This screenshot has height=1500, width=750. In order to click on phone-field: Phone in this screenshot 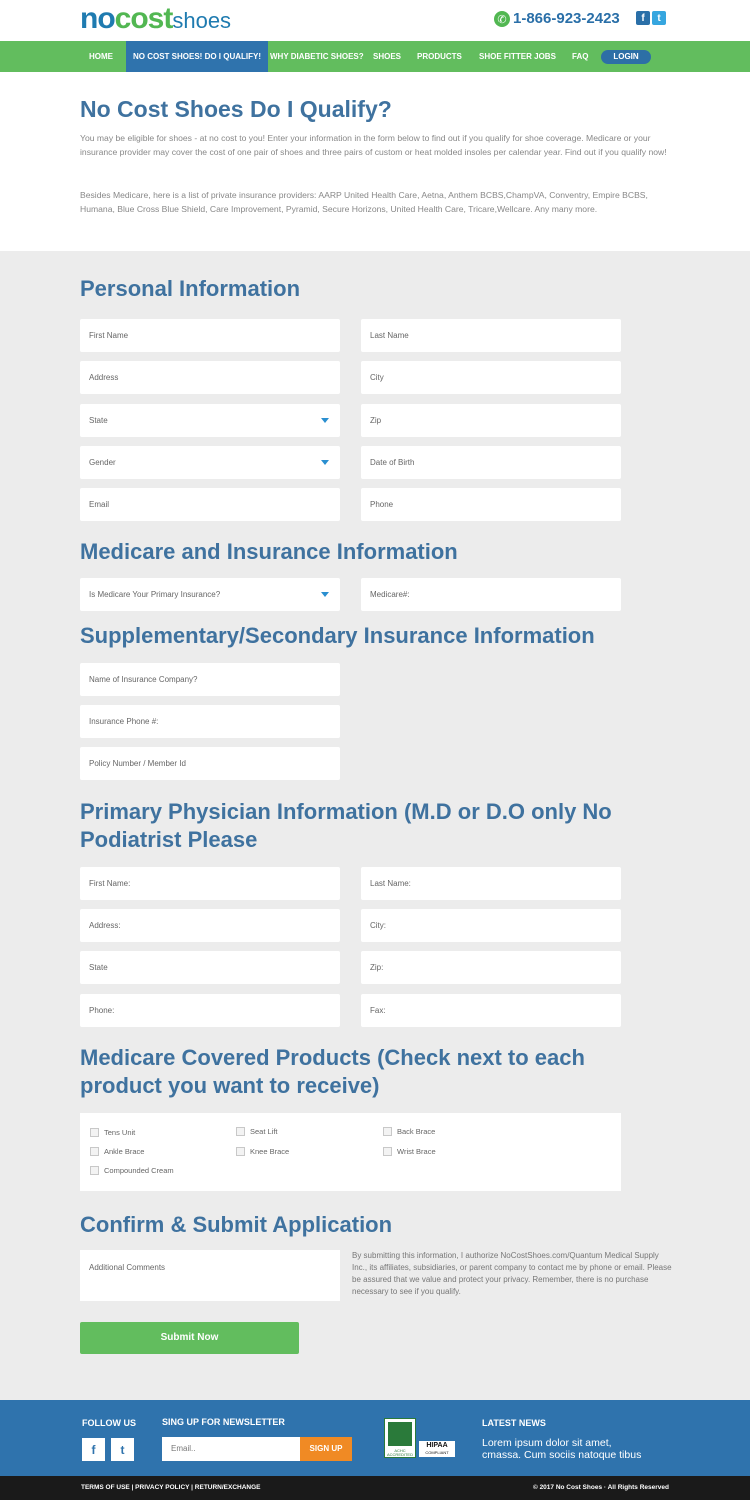, I will do `click(491, 504)`.